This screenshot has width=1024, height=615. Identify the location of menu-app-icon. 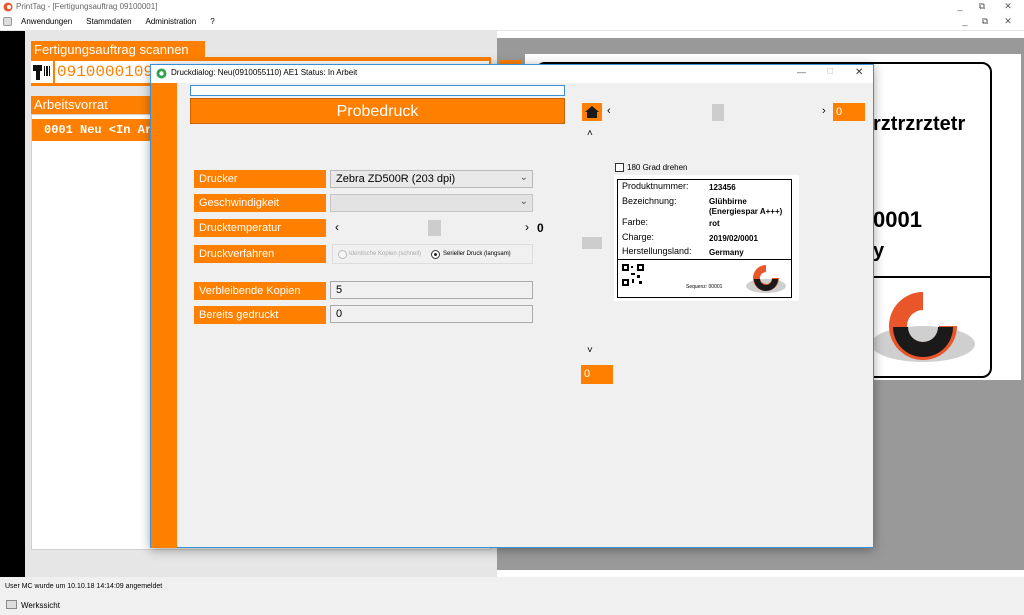
(7, 21).